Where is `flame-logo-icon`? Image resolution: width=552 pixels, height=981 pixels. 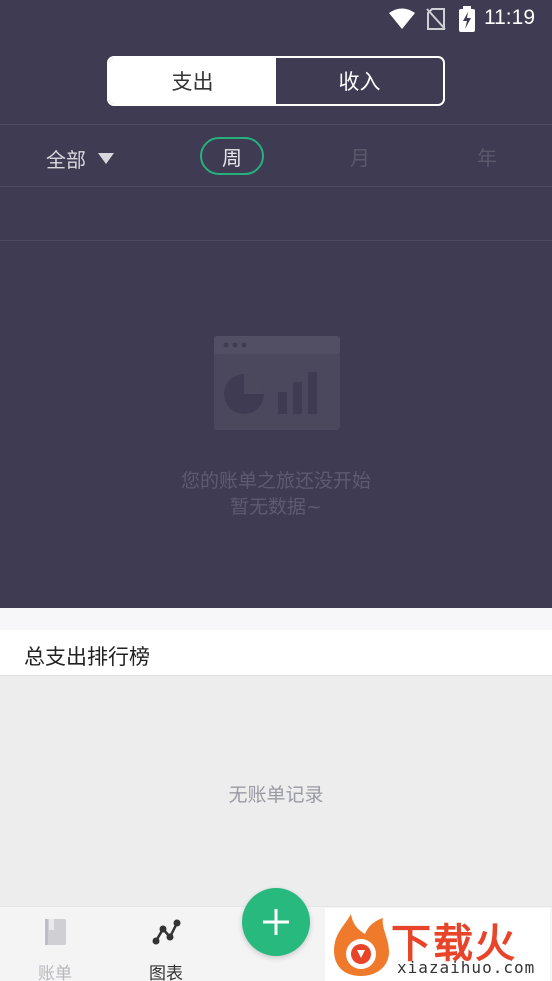
flame-logo-icon is located at coordinates (361, 945).